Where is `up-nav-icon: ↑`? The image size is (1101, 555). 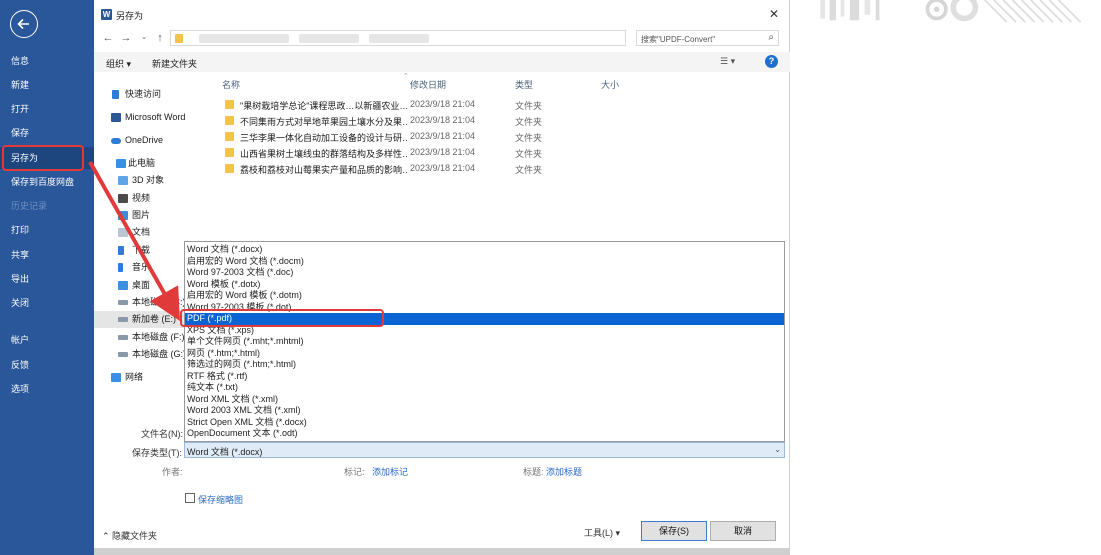
up-nav-icon: ↑ is located at coordinates (160, 38).